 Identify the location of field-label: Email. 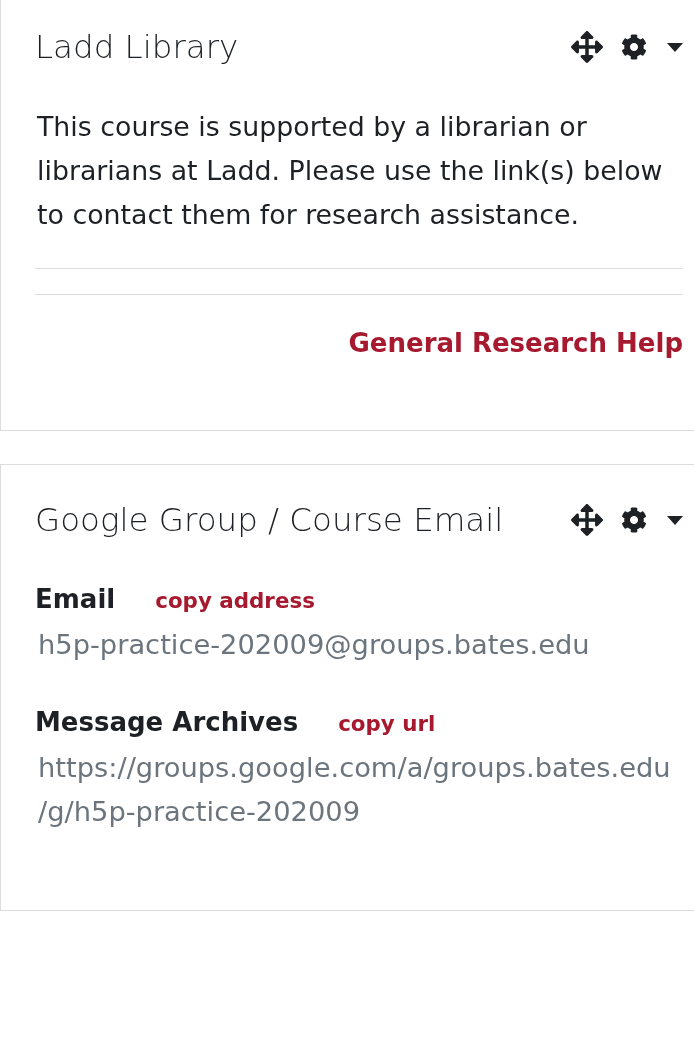
(75, 599).